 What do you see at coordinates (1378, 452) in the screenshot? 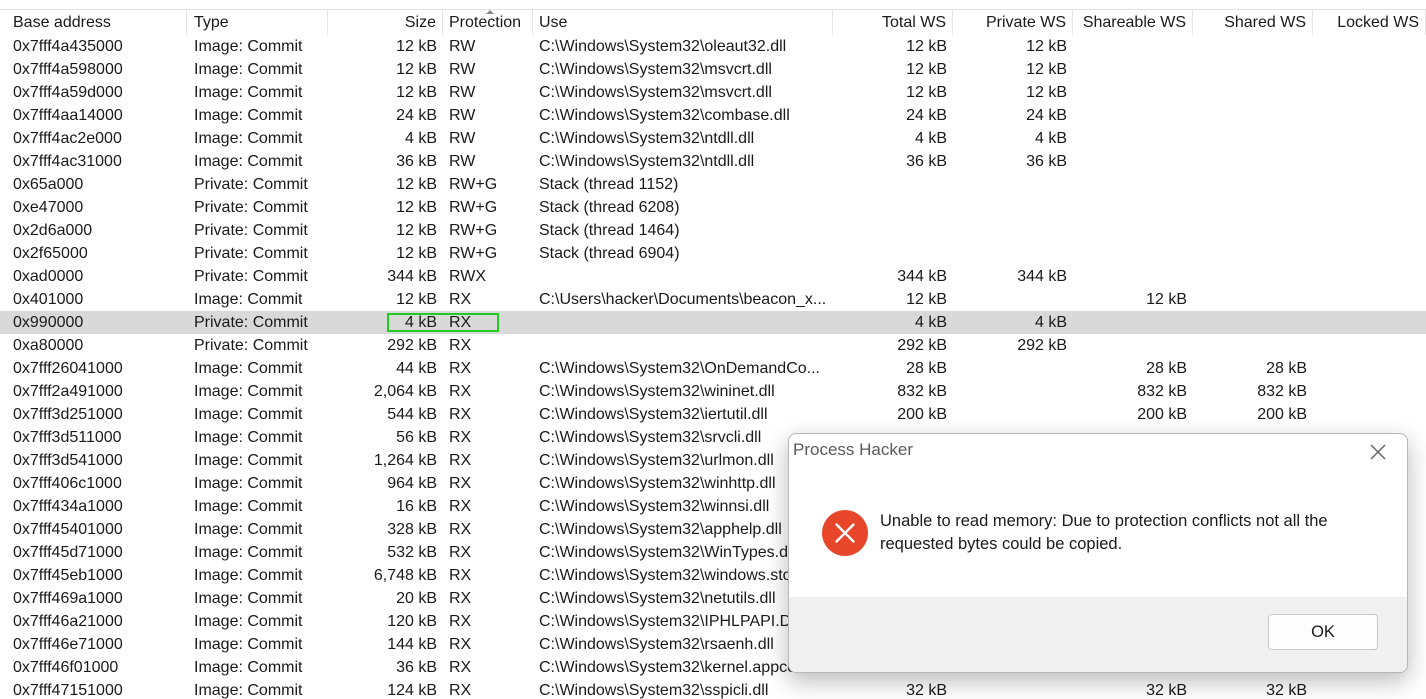
I see `close-icon` at bounding box center [1378, 452].